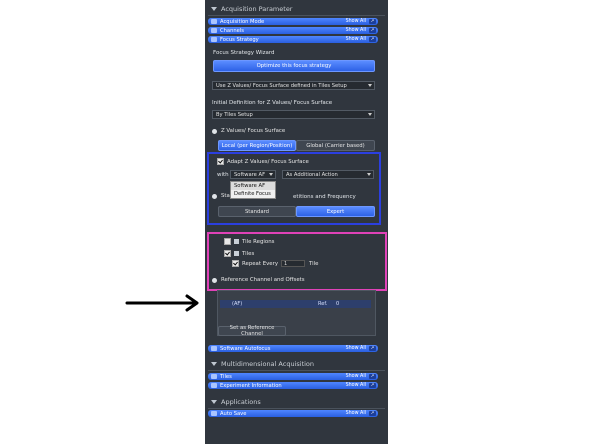 The height and width of the screenshot is (444, 592). Describe the element at coordinates (293, 376) in the screenshot. I see `tool-tiles: Tiles Show All ↗` at that location.